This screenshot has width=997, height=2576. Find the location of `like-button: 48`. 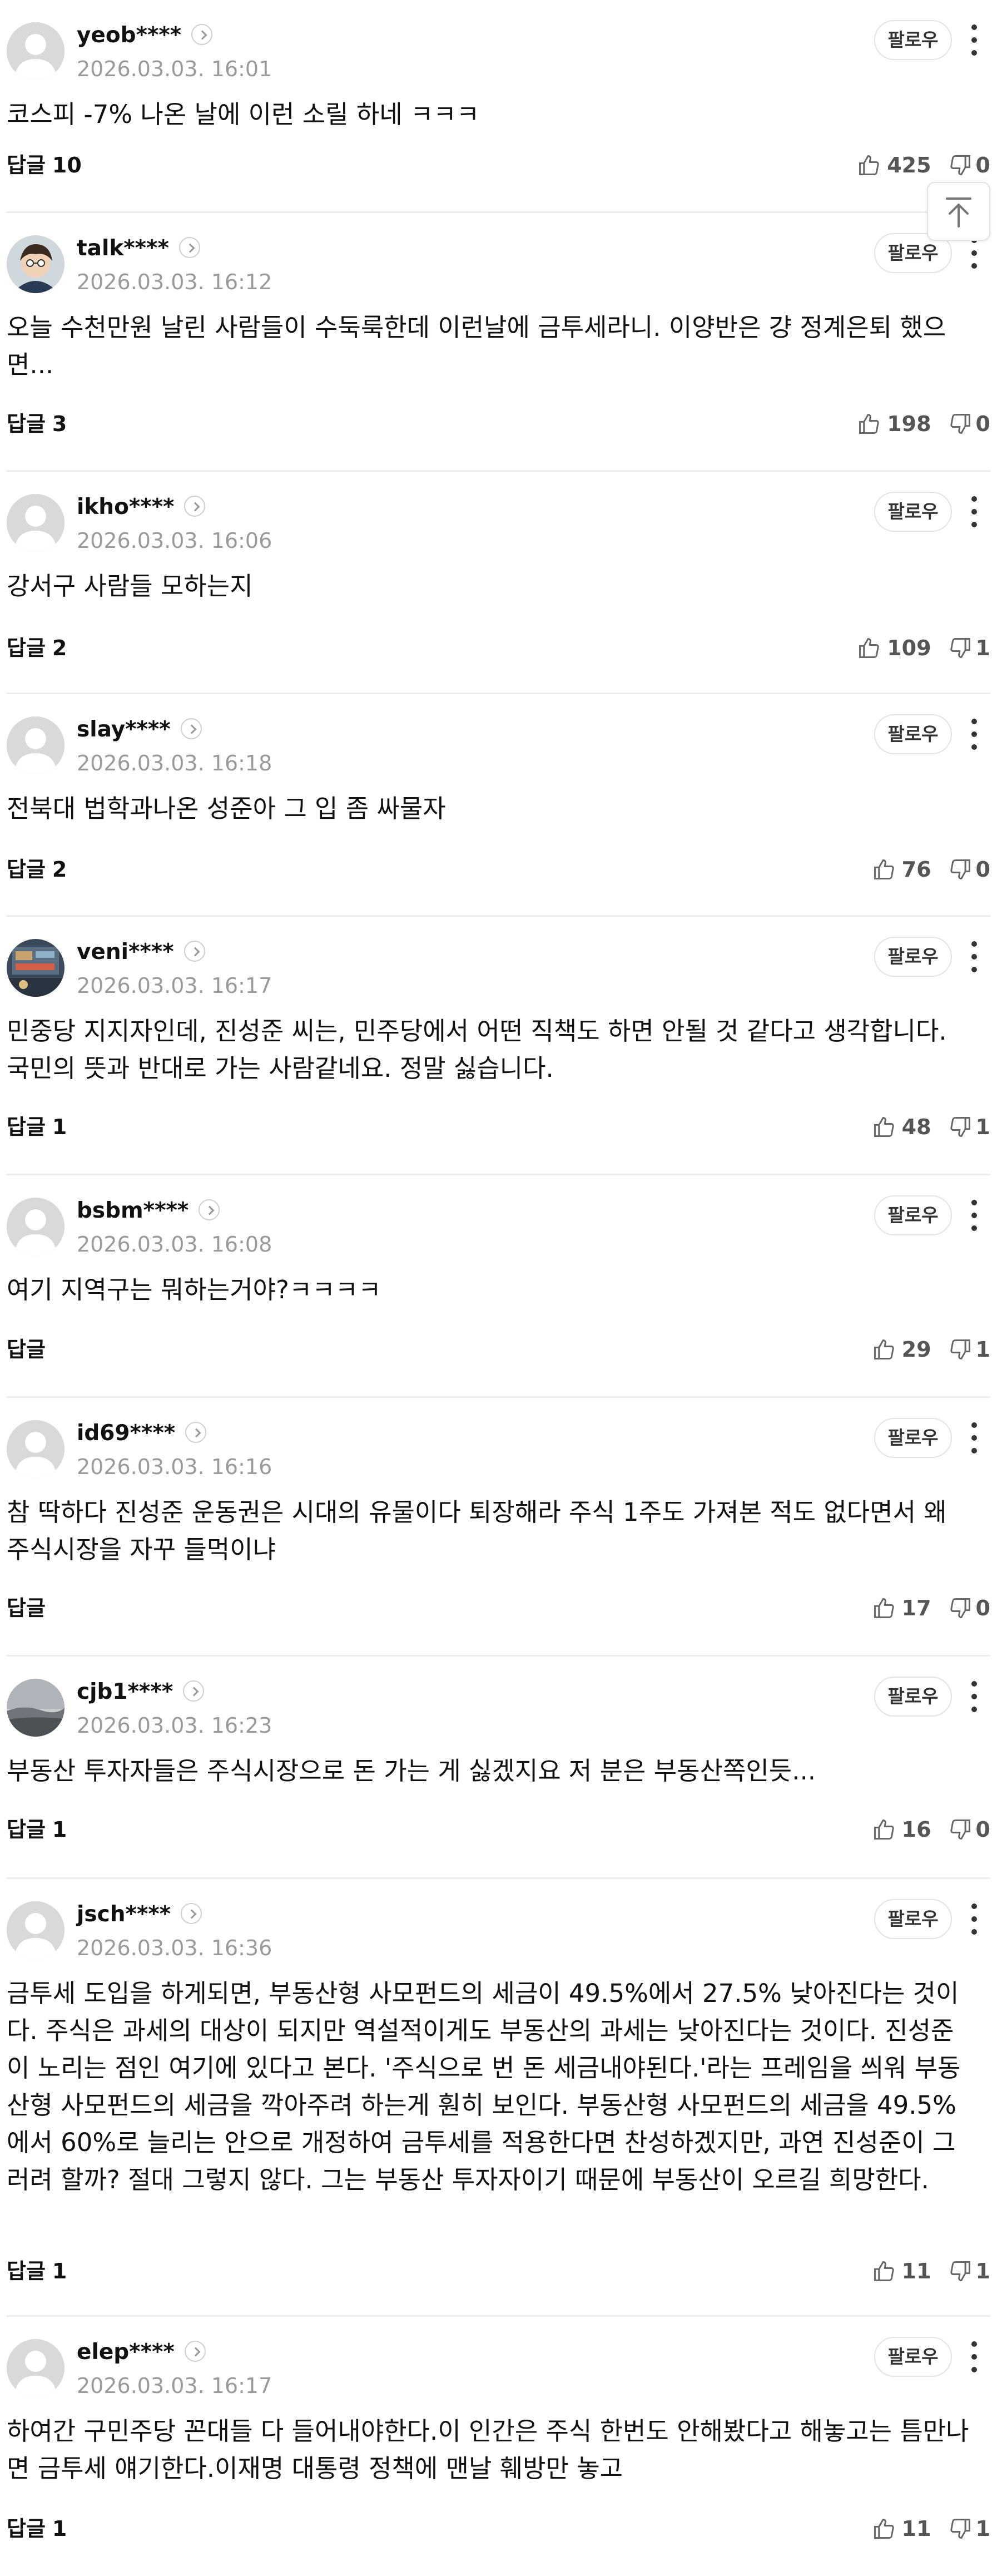

like-button: 48 is located at coordinates (910, 1127).